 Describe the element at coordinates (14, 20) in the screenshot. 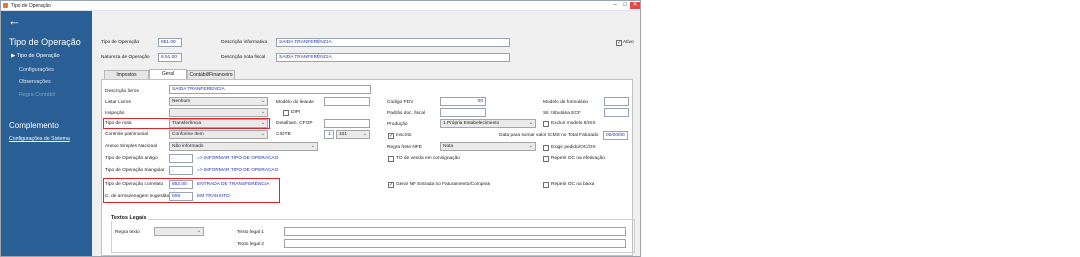

I see `back-arrow-icon: ←` at that location.